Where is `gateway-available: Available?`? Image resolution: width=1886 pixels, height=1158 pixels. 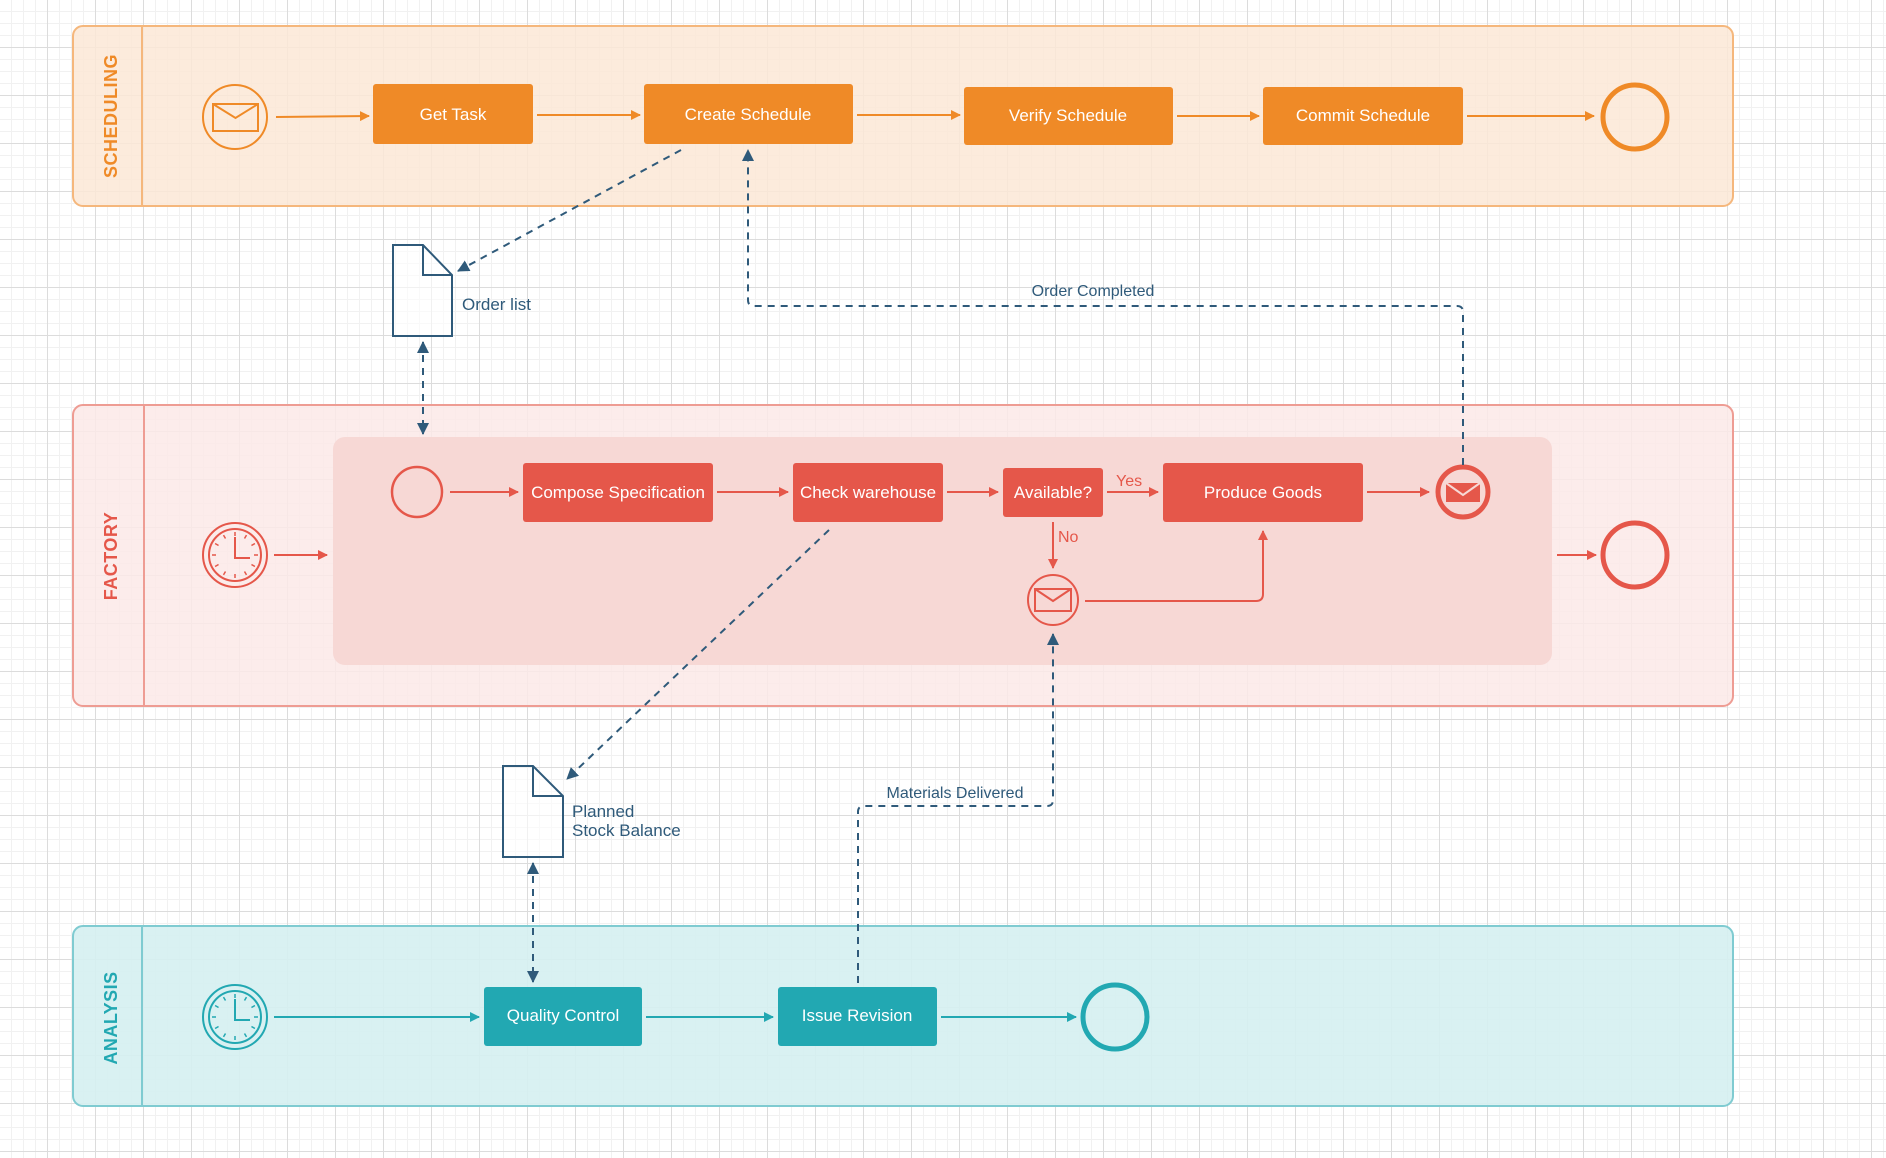 gateway-available: Available? is located at coordinates (1053, 492).